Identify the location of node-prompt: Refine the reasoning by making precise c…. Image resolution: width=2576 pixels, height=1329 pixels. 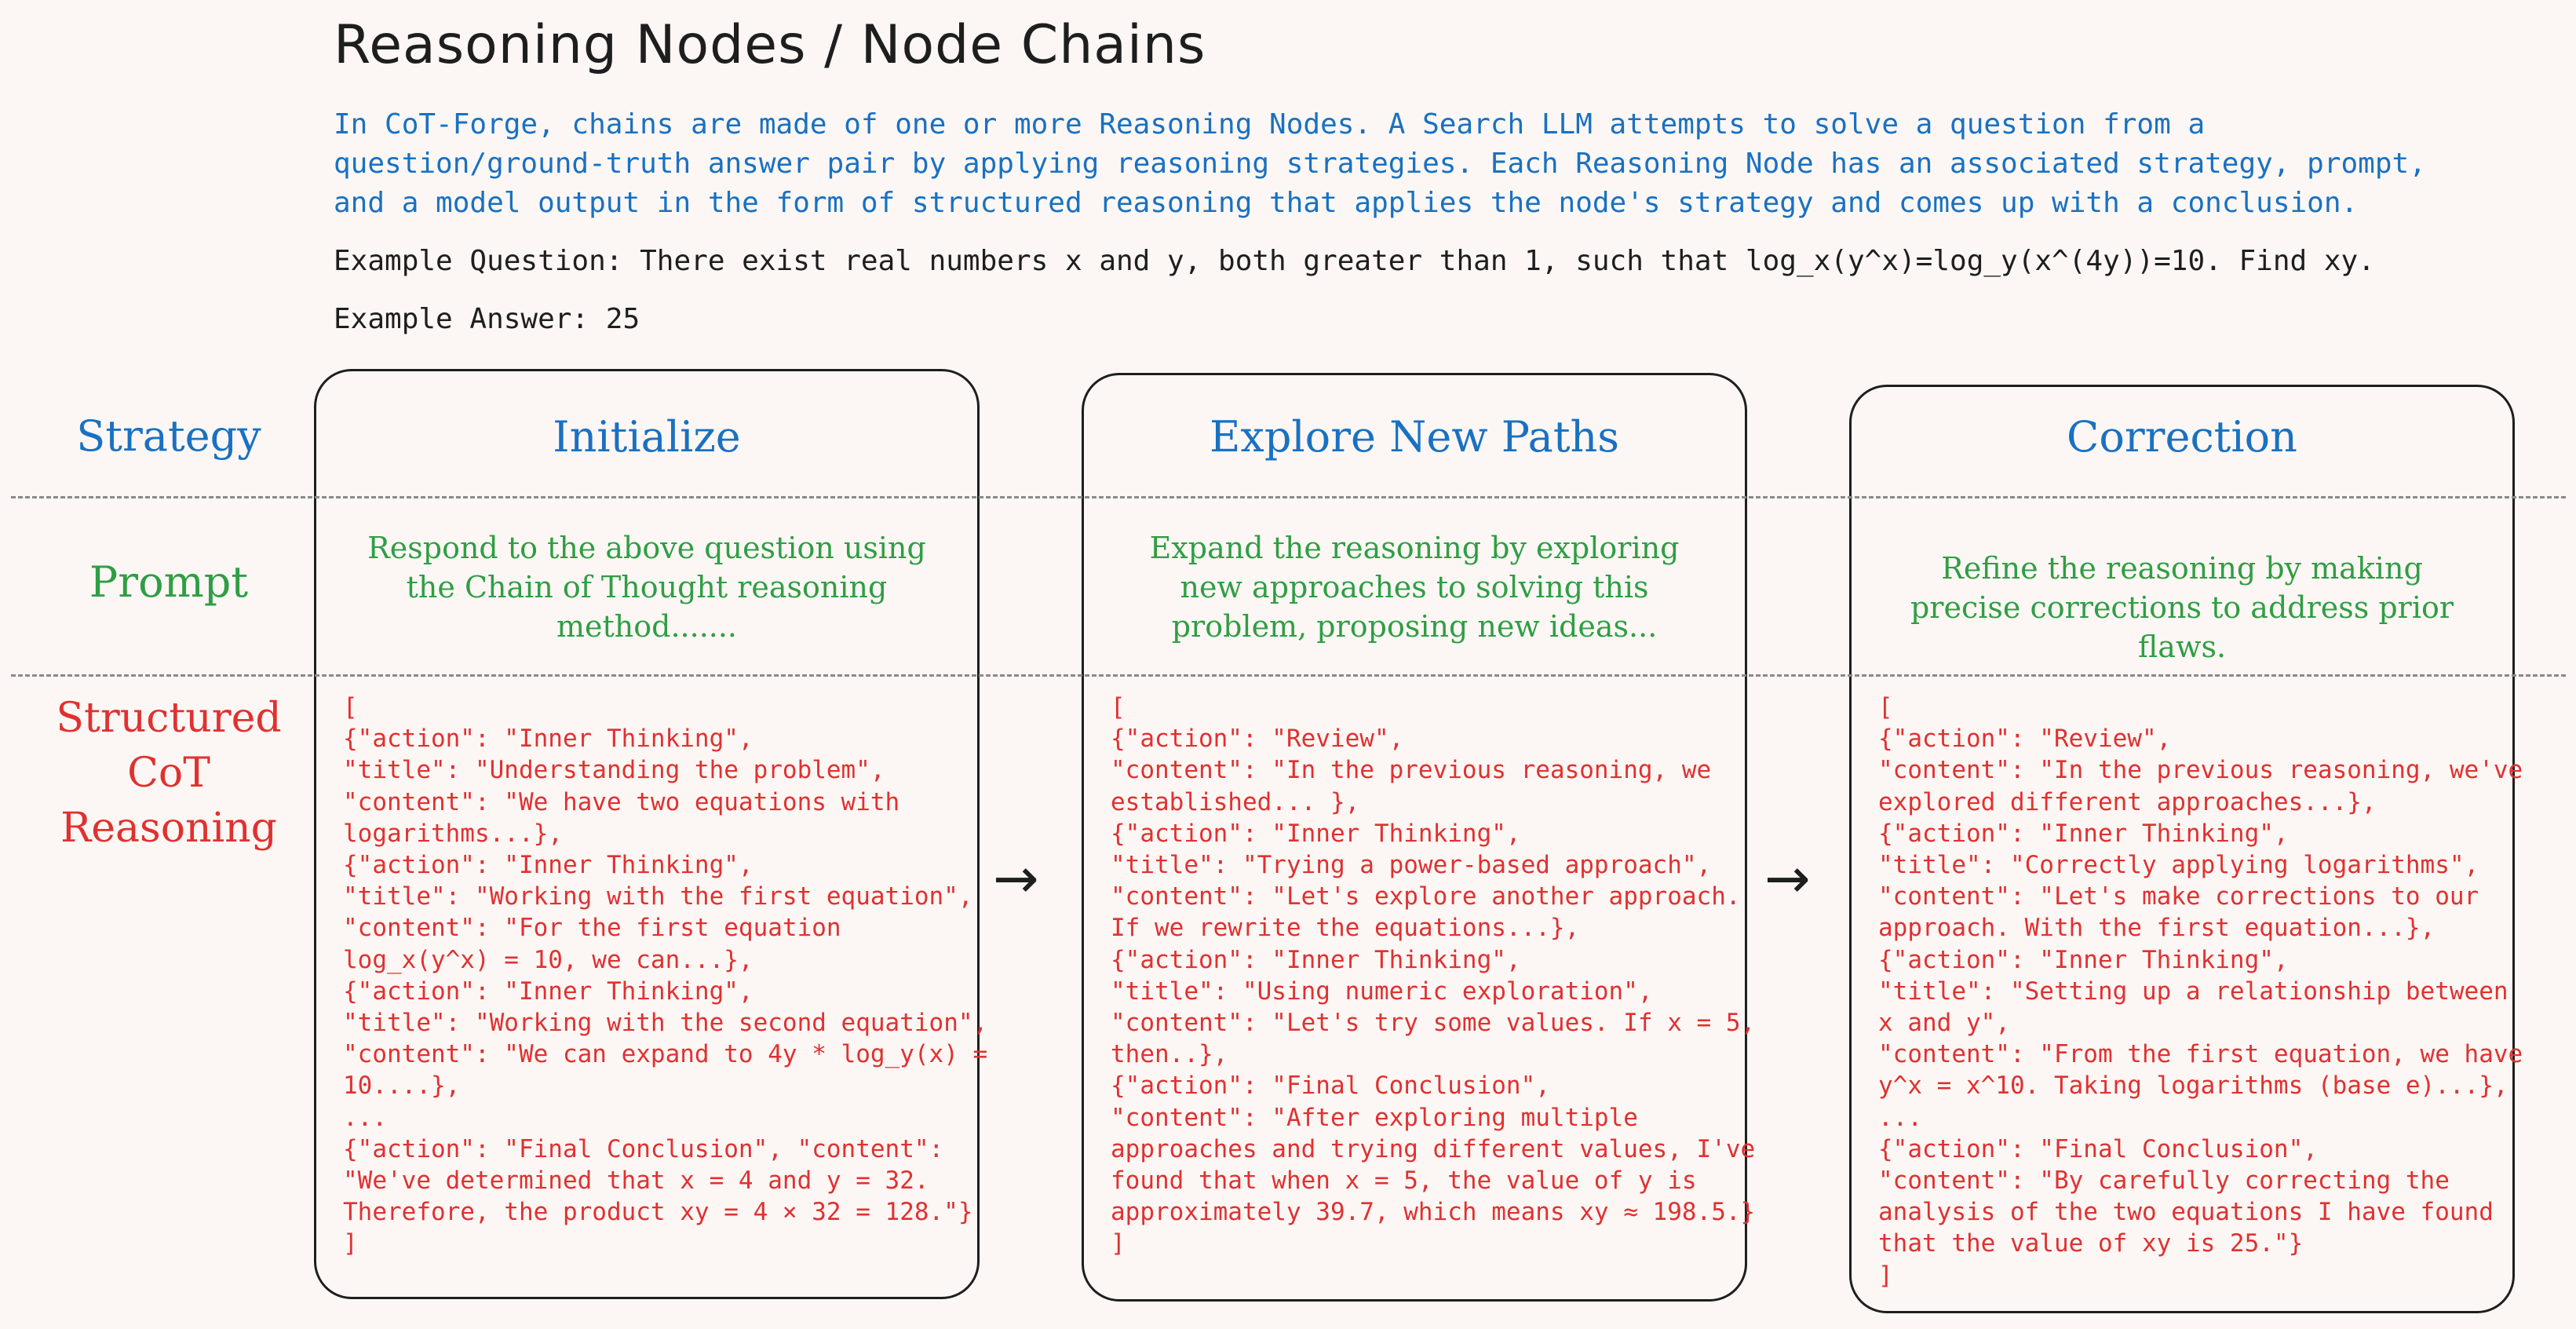
(2182, 607).